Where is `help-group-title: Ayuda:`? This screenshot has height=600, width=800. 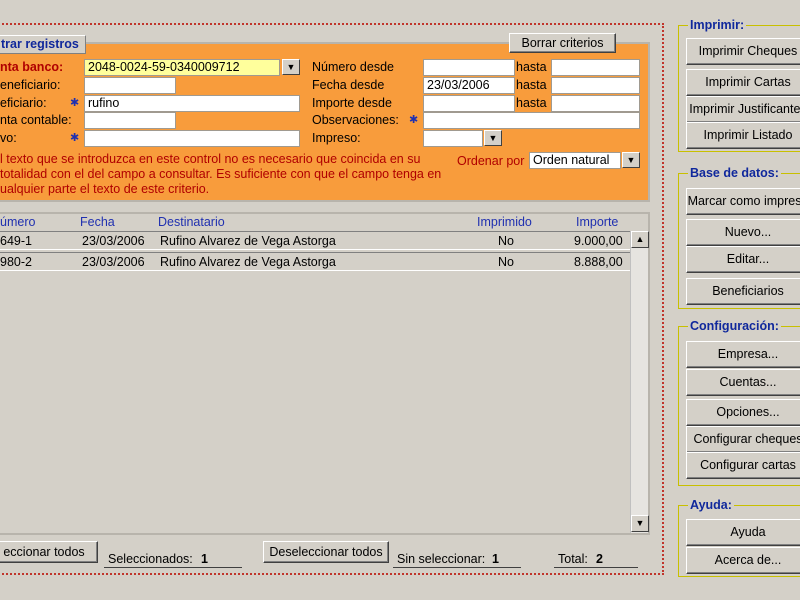 help-group-title: Ayuda: is located at coordinates (711, 505).